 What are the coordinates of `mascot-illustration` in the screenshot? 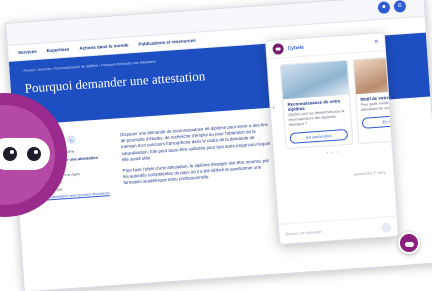 It's located at (33, 155).